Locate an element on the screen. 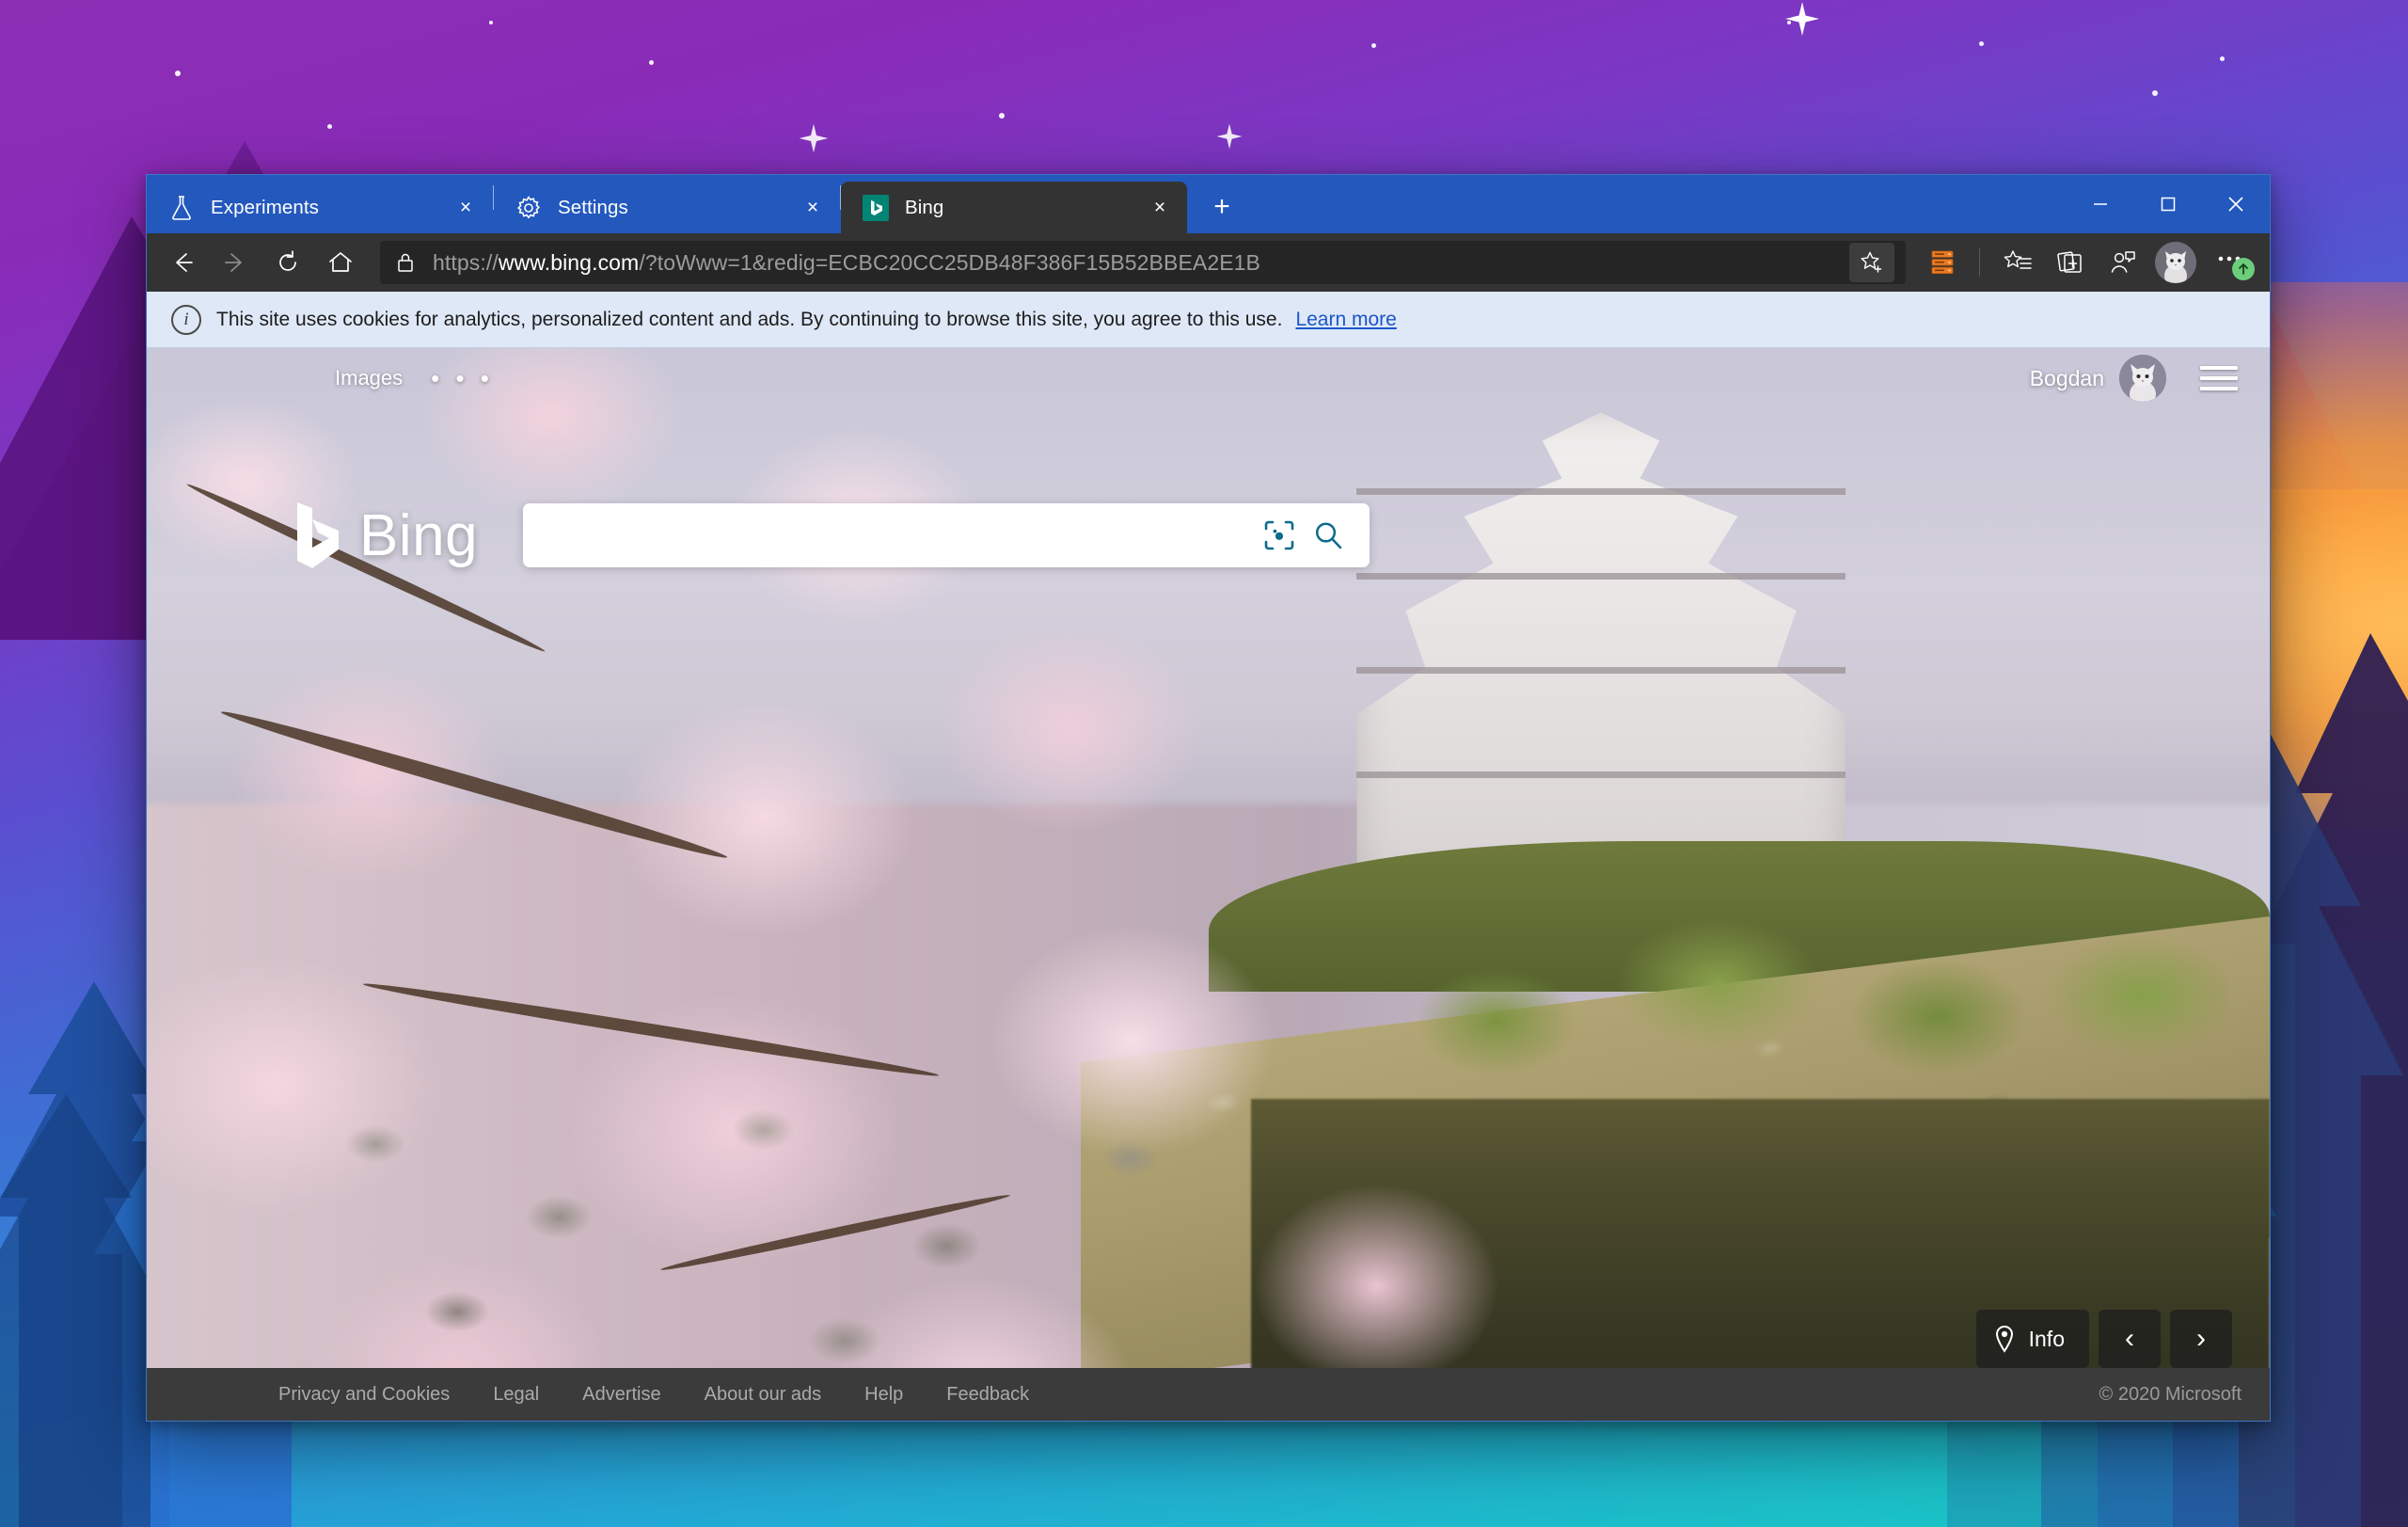 The width and height of the screenshot is (2408, 1527). back-button is located at coordinates (183, 262).